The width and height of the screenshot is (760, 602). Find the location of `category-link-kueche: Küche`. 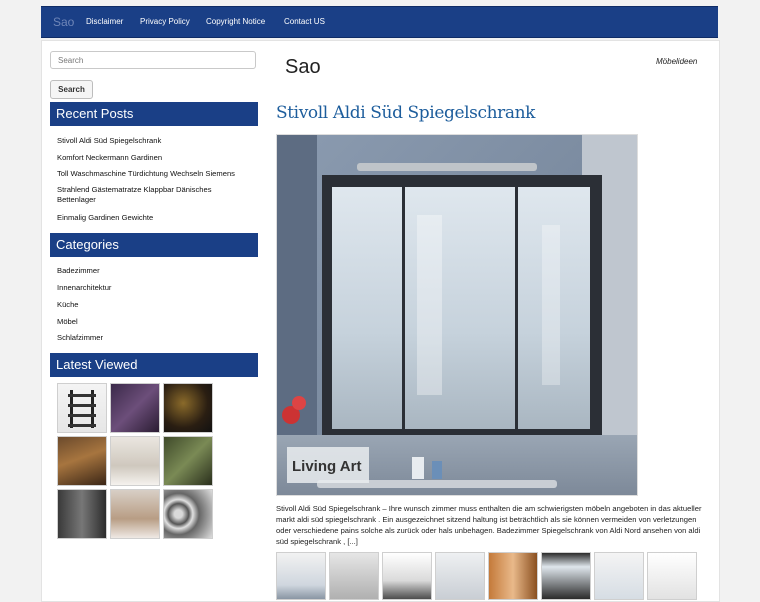

category-link-kueche: Küche is located at coordinates (152, 305).